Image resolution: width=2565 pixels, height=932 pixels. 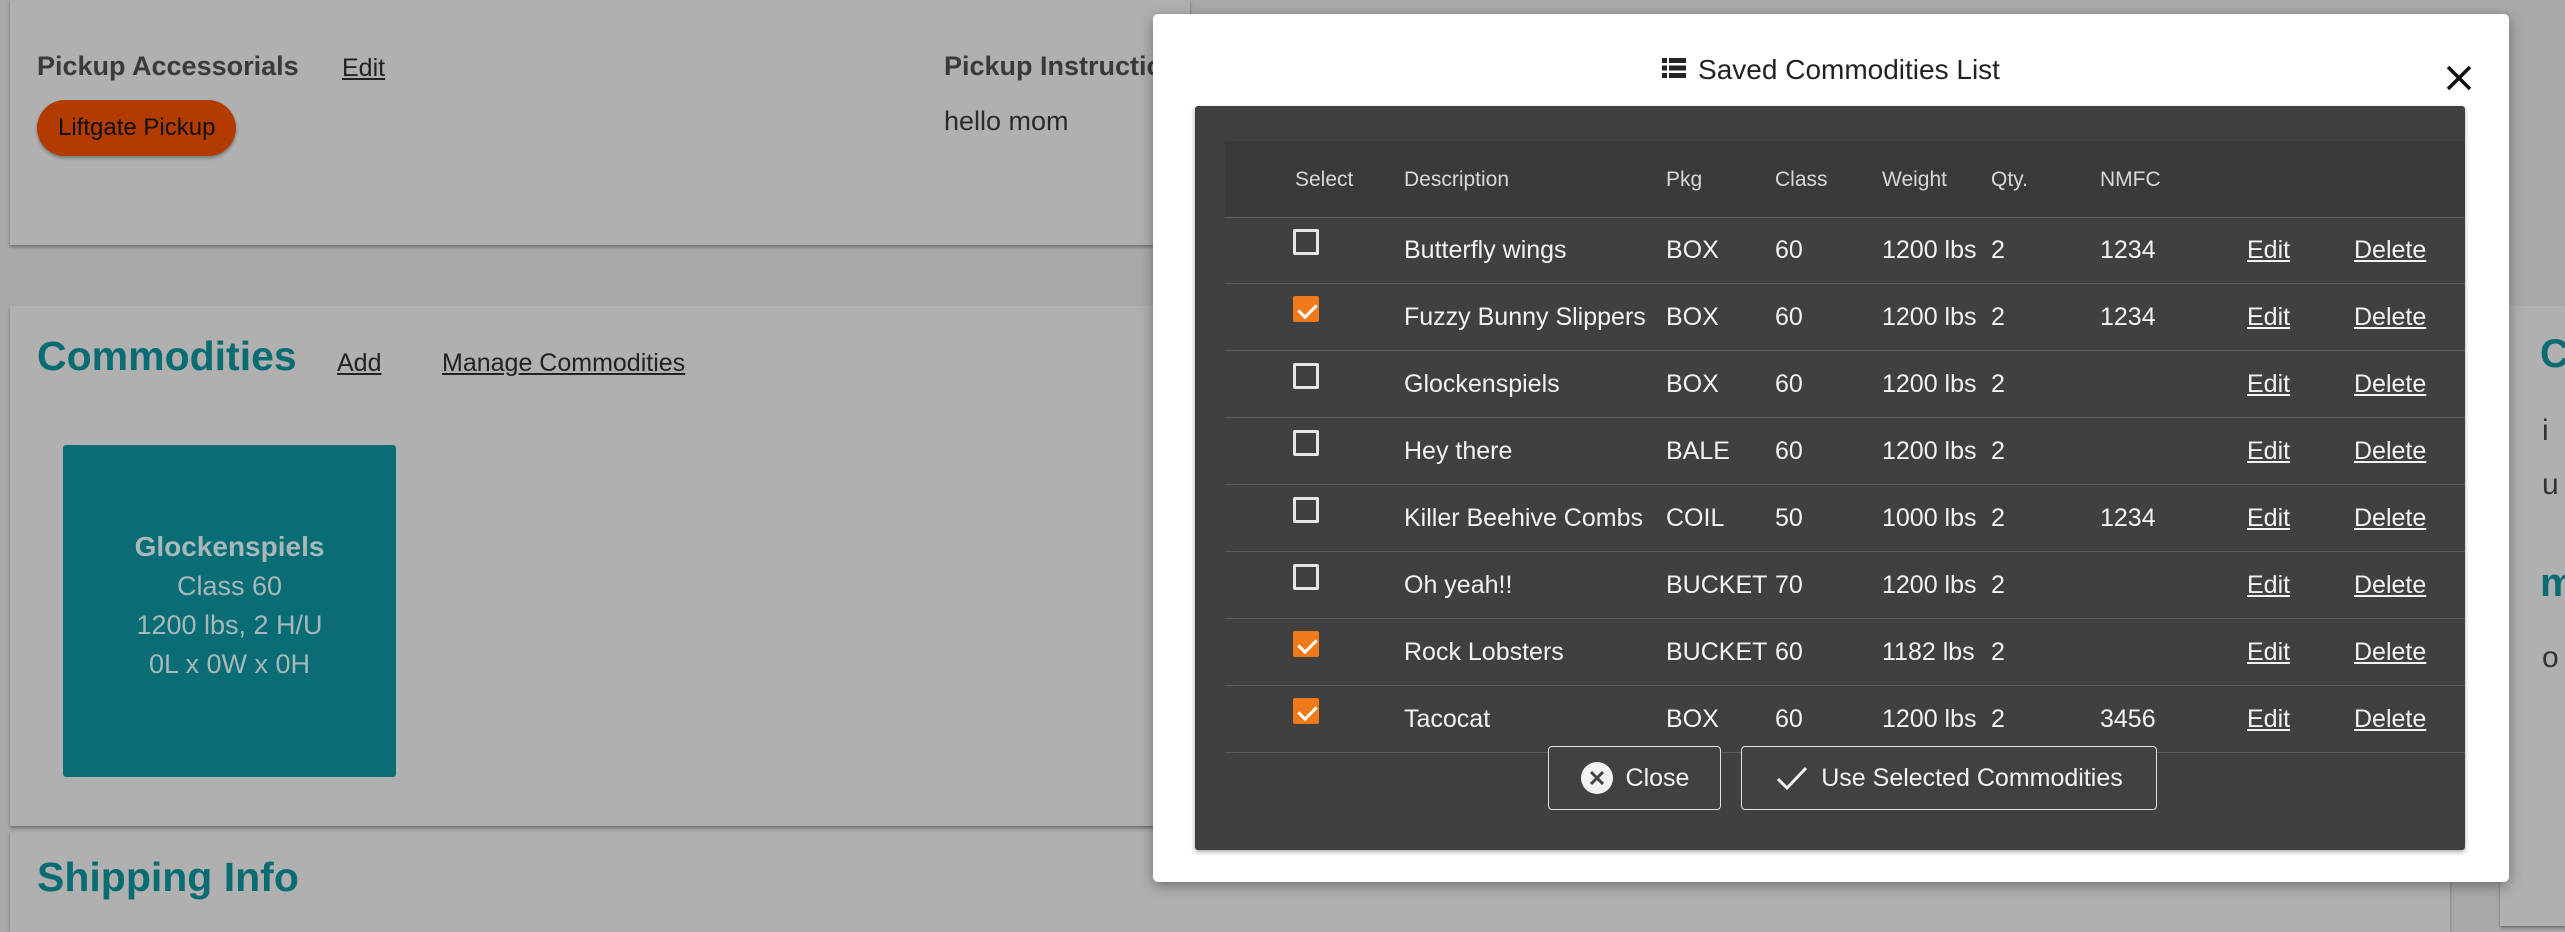 What do you see at coordinates (1845, 719) in the screenshot?
I see `table-row: Tacocat BOX 60 1200 lbs 2 3456 Edit Delete` at bounding box center [1845, 719].